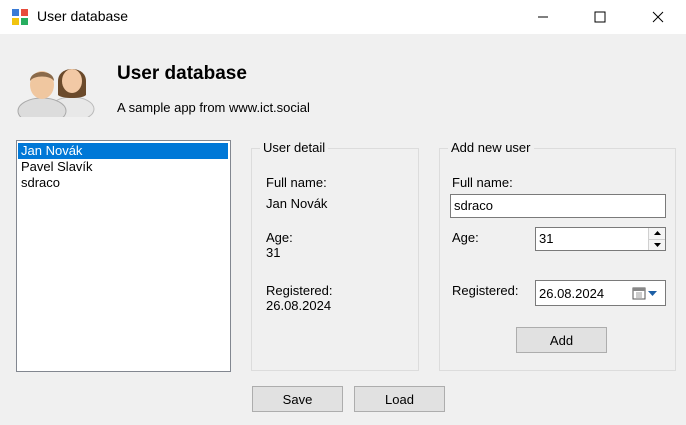 This screenshot has height=425, width=686. I want to click on minimize-button, so click(543, 17).